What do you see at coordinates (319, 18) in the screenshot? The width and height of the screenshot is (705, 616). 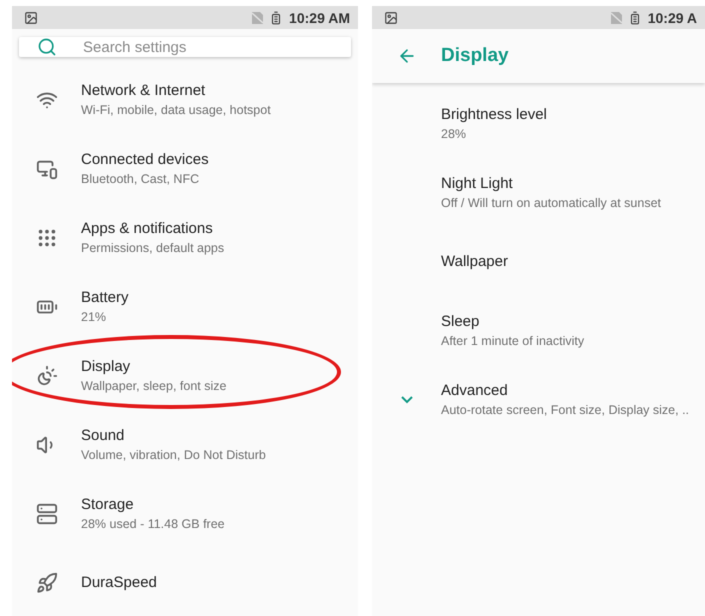 I see `clock: 10:29 AM` at bounding box center [319, 18].